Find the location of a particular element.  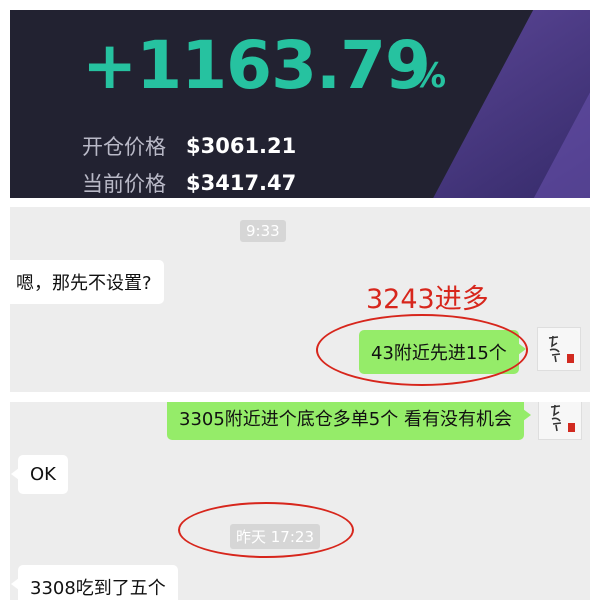

open-price-row: 开仓价格 $3061.21 is located at coordinates (189, 146).